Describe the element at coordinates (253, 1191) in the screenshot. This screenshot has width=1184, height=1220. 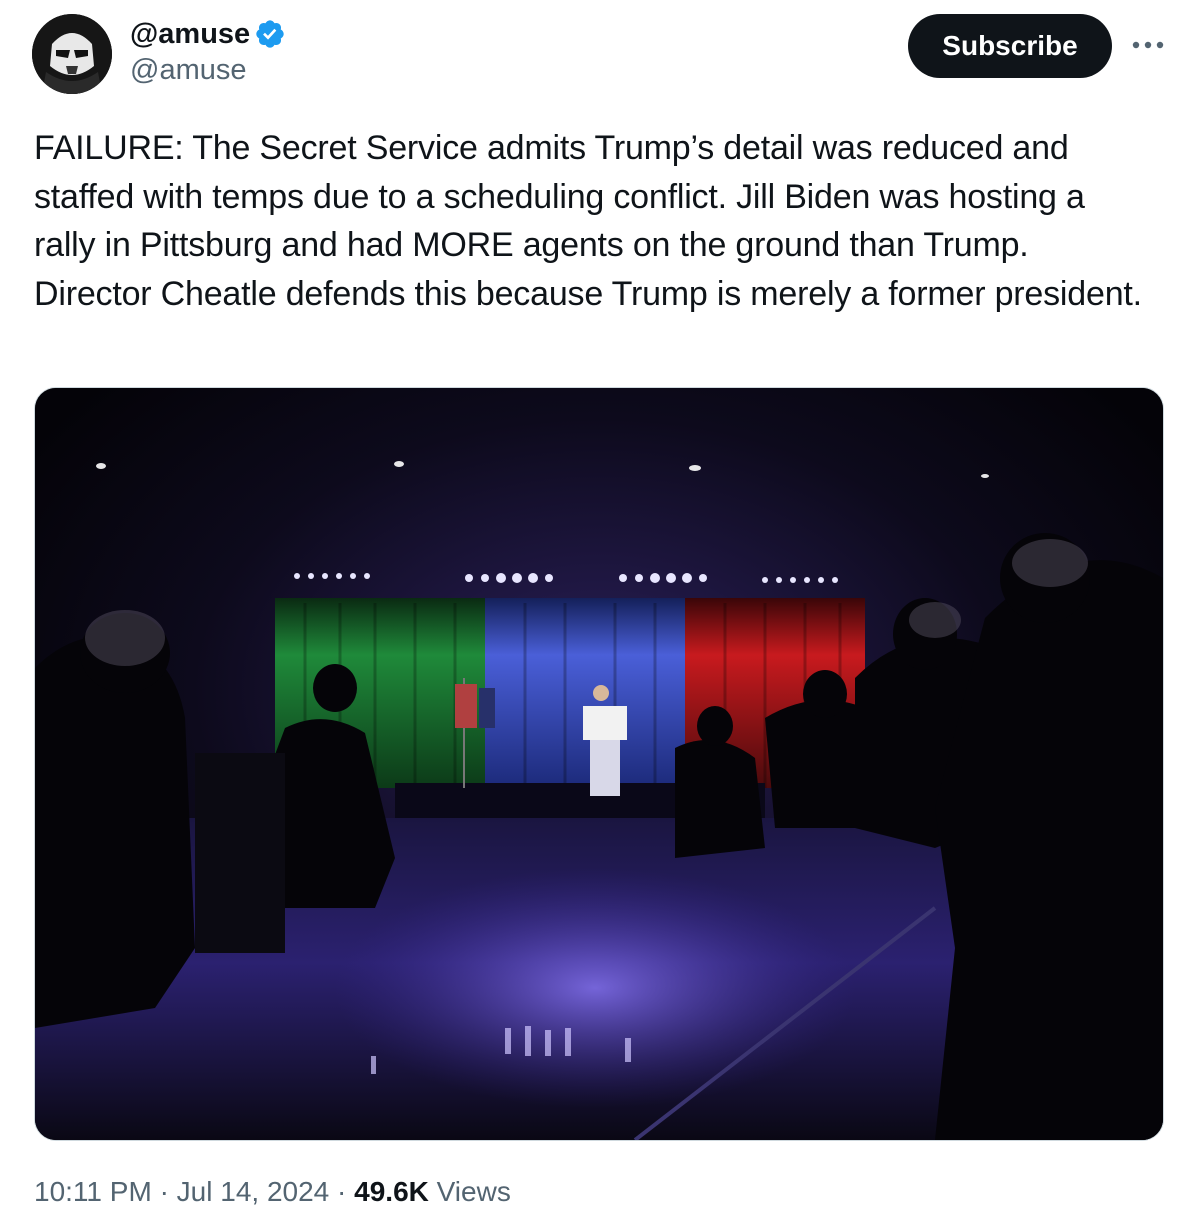
I see `tweet-date: Jul 14, 2024` at that location.